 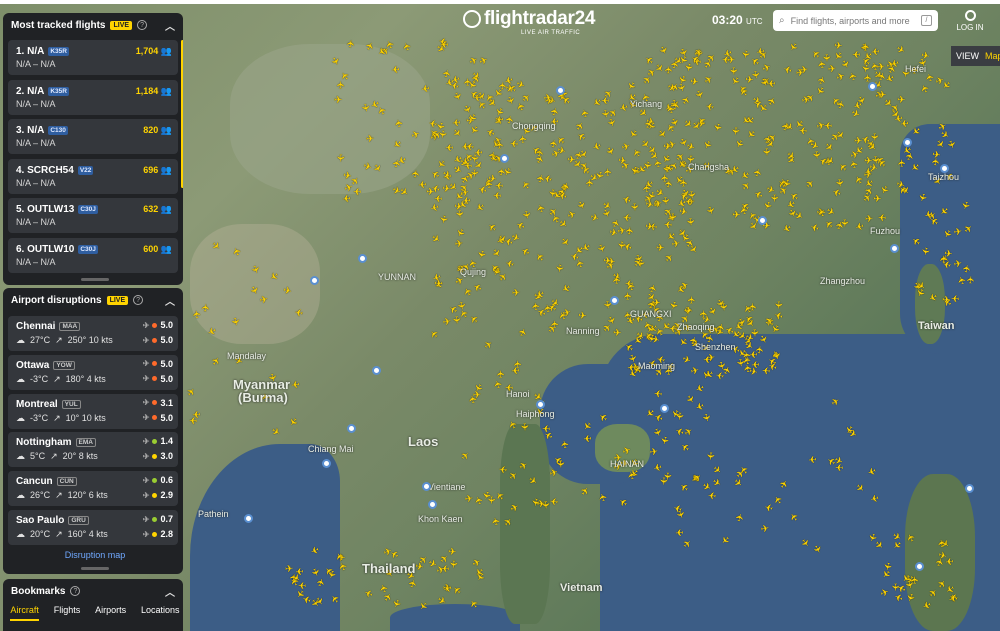 I want to click on login-button: LOG IN, so click(x=970, y=21).